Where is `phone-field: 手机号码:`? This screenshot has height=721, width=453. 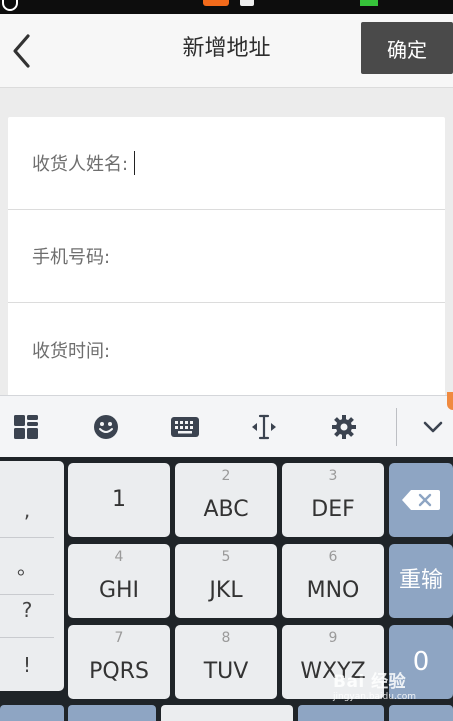
phone-field: 手机号码: is located at coordinates (226, 256).